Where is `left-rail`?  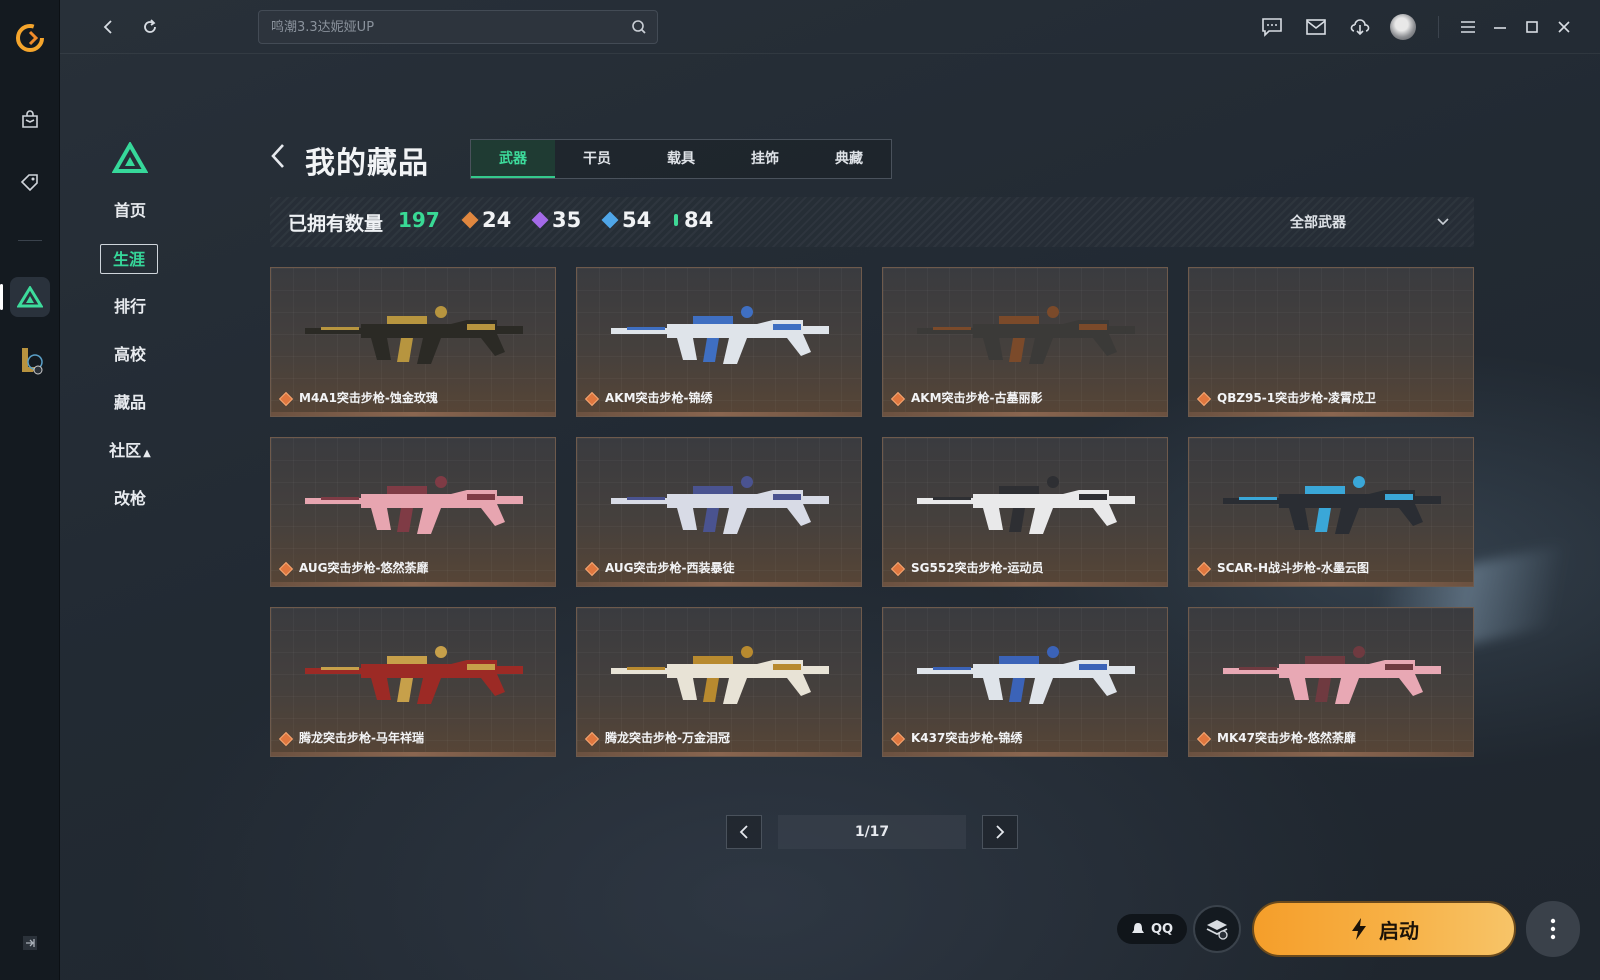 left-rail is located at coordinates (30, 490).